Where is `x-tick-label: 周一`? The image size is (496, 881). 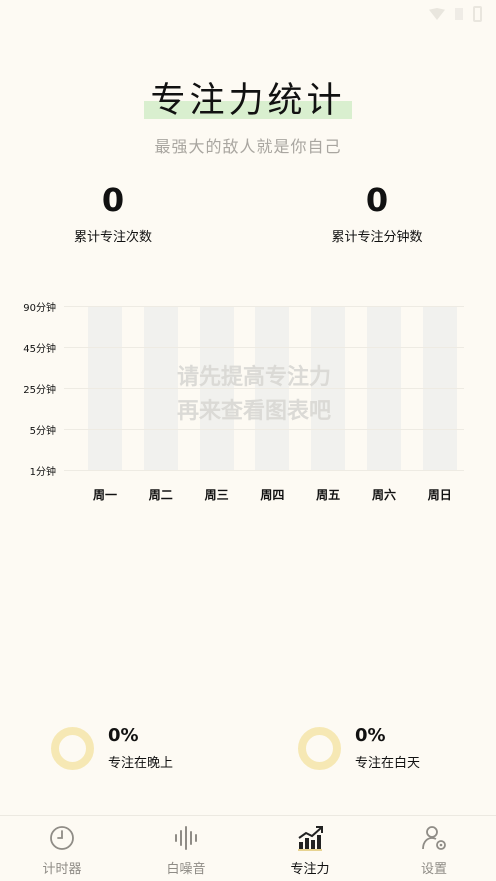
x-tick-label: 周一 is located at coordinates (104, 495).